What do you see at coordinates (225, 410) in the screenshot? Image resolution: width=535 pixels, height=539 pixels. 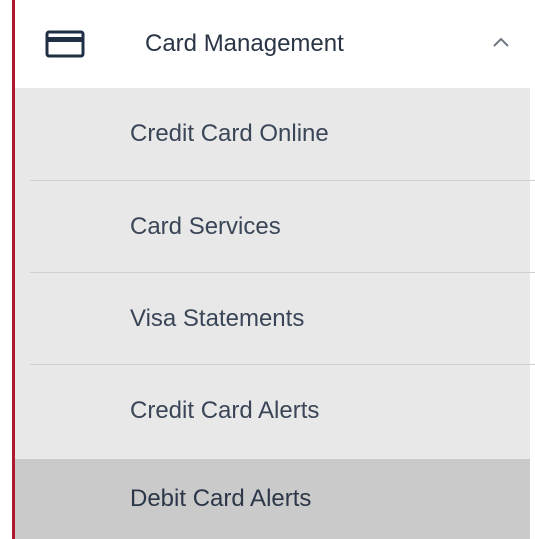 I see `submenu-item-label: Credit Card Alerts` at bounding box center [225, 410].